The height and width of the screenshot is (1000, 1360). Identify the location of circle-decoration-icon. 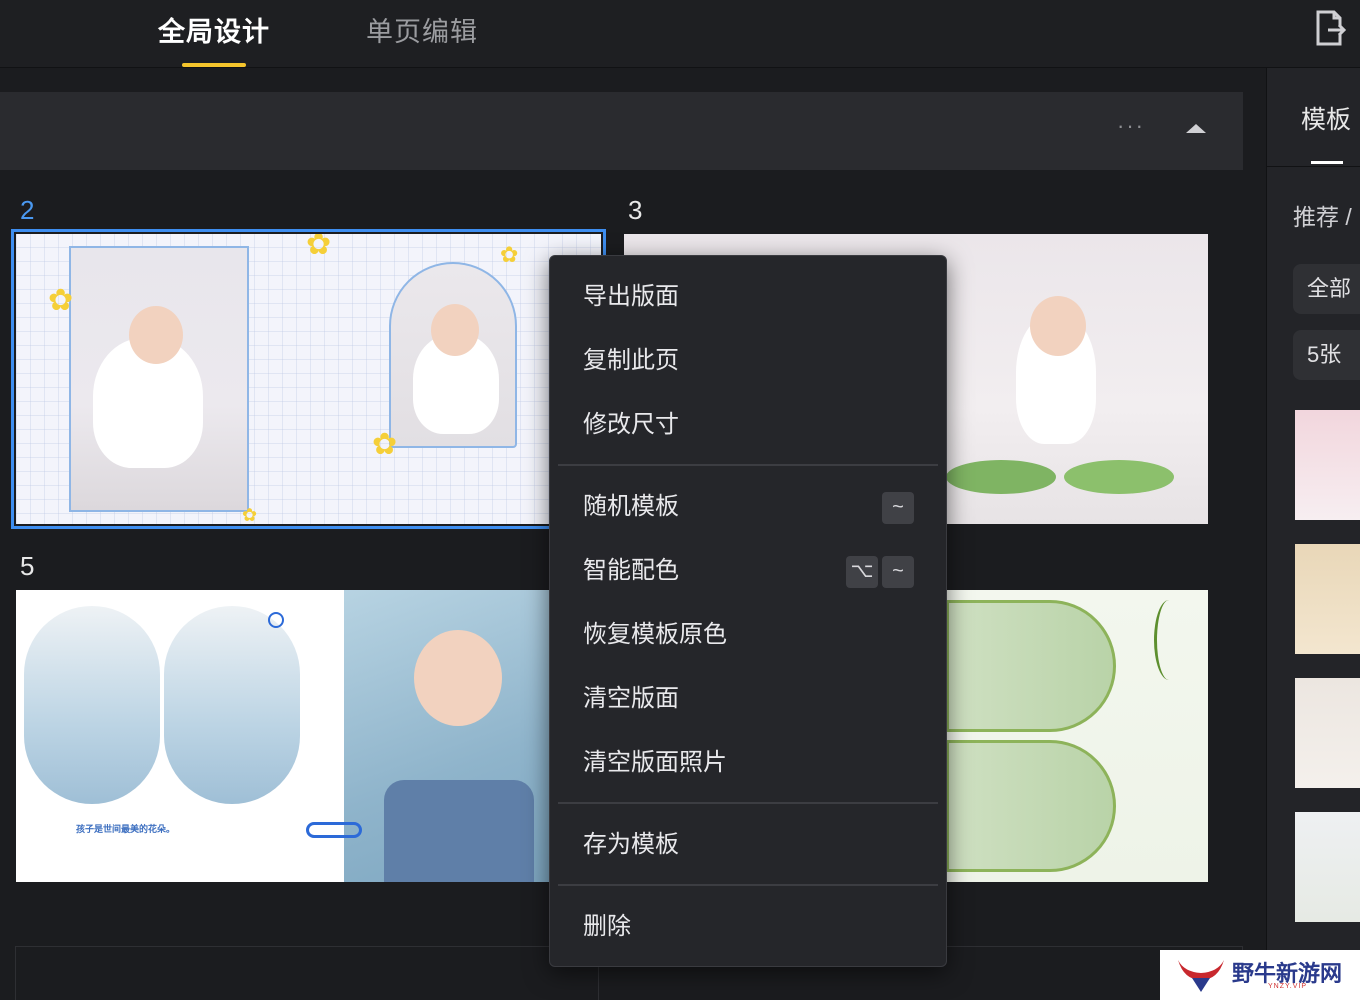
(276, 620).